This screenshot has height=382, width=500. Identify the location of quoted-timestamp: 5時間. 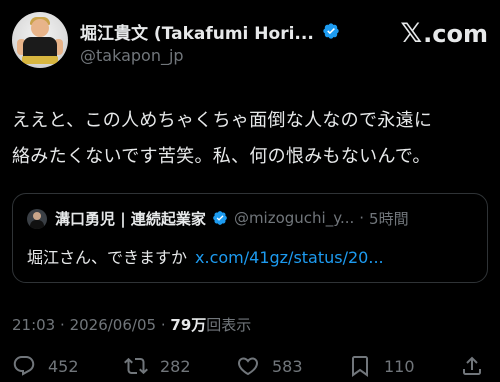
(389, 218).